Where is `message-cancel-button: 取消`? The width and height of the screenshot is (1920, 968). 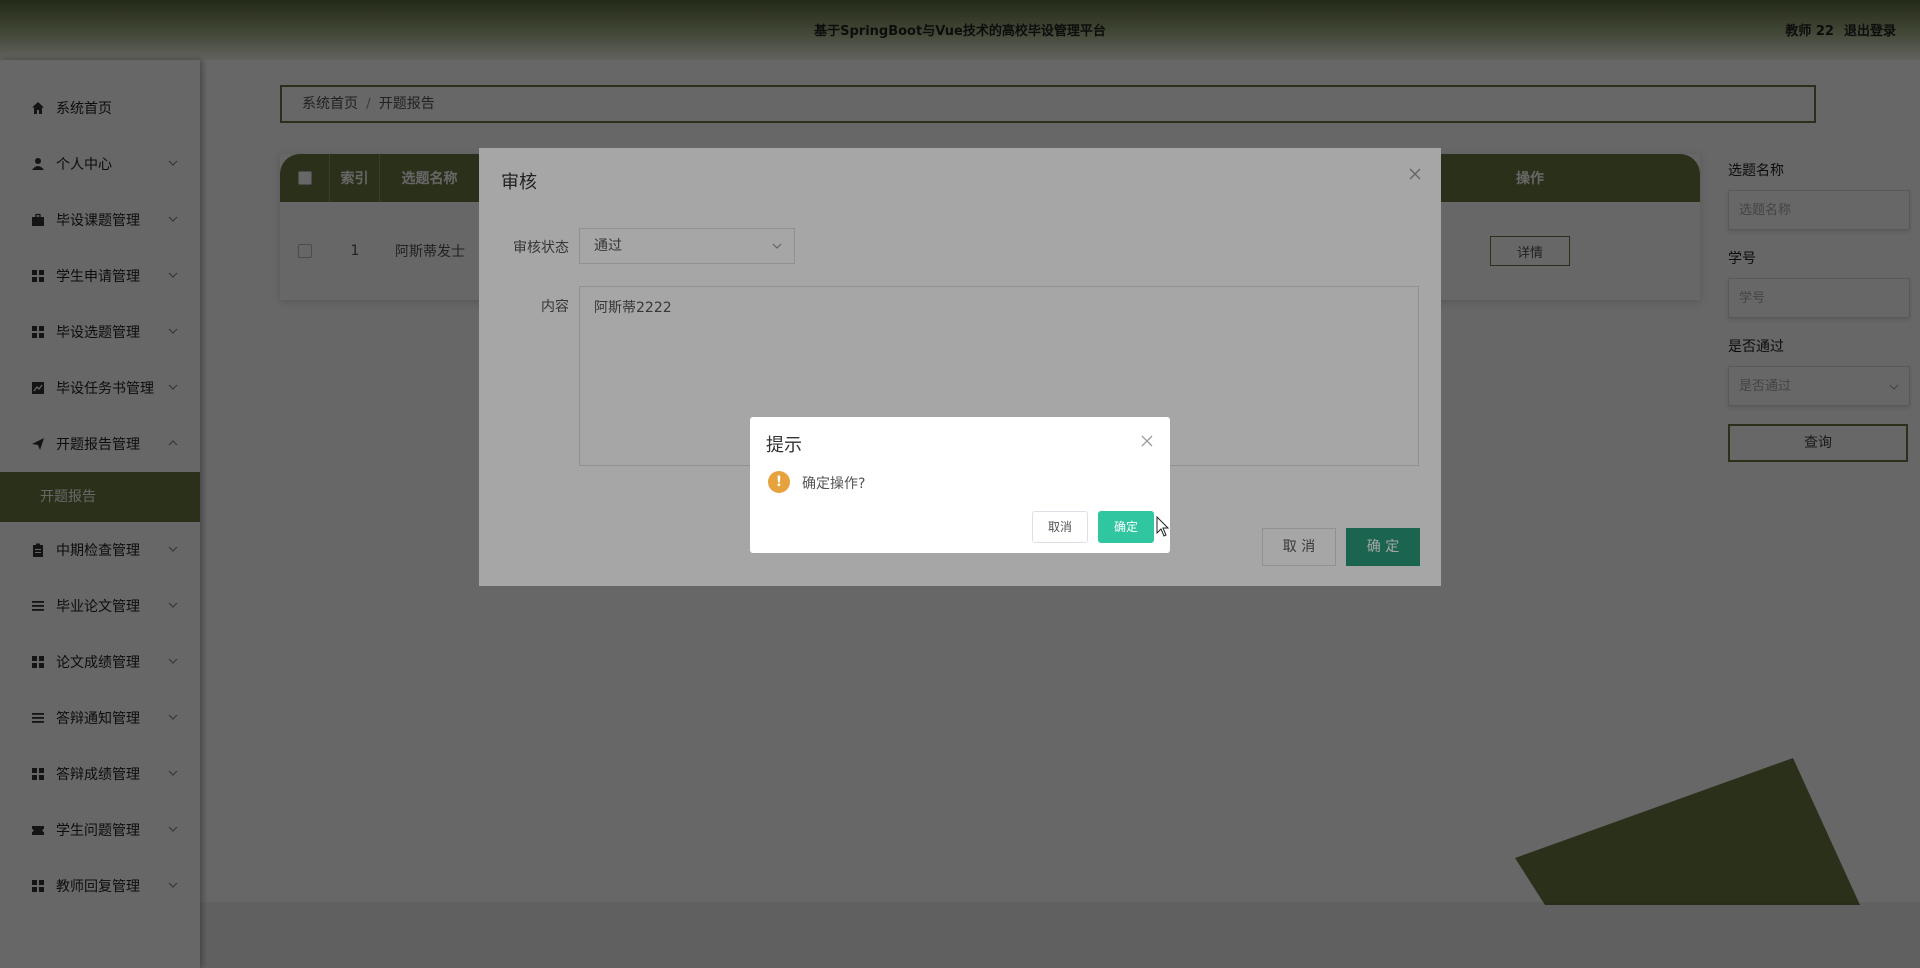 message-cancel-button: 取消 is located at coordinates (1060, 527).